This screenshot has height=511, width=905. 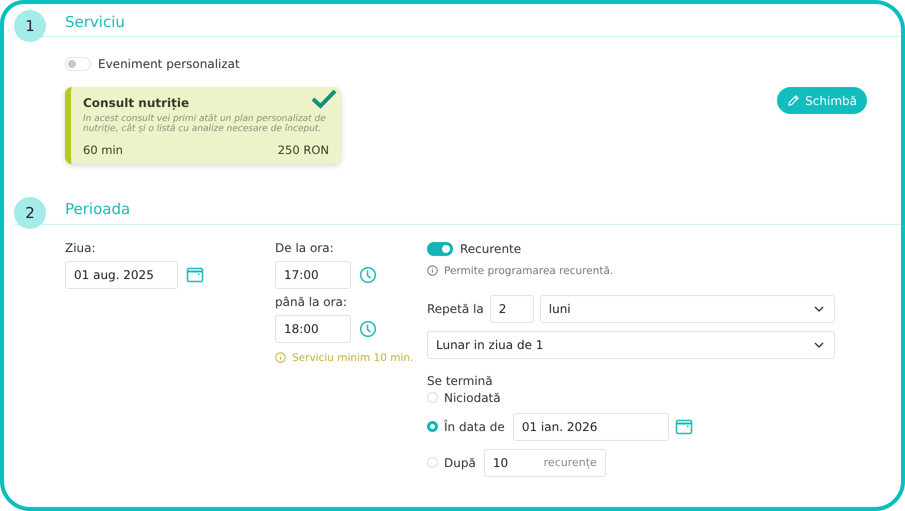 I want to click on repeat-label: Repetă la, so click(x=455, y=309).